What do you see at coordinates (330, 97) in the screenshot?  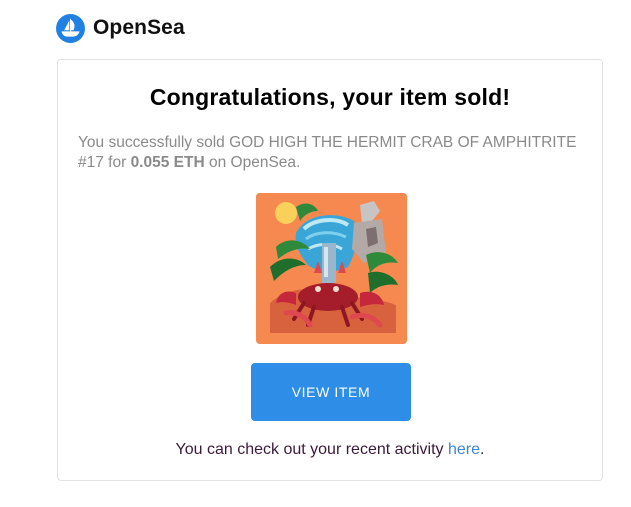 I see `email-title: Congratulations, your item sold!` at bounding box center [330, 97].